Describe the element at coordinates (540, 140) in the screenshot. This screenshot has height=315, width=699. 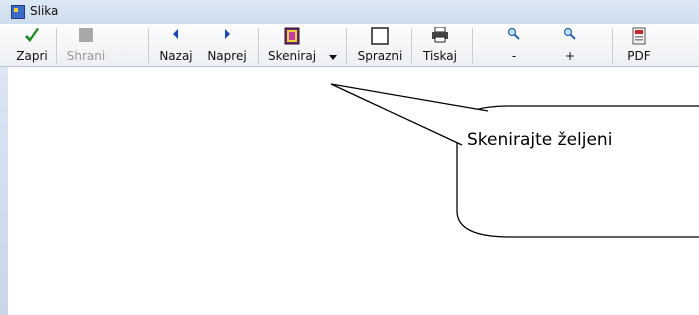
I see `callout-text: Skenirajte željeni` at that location.